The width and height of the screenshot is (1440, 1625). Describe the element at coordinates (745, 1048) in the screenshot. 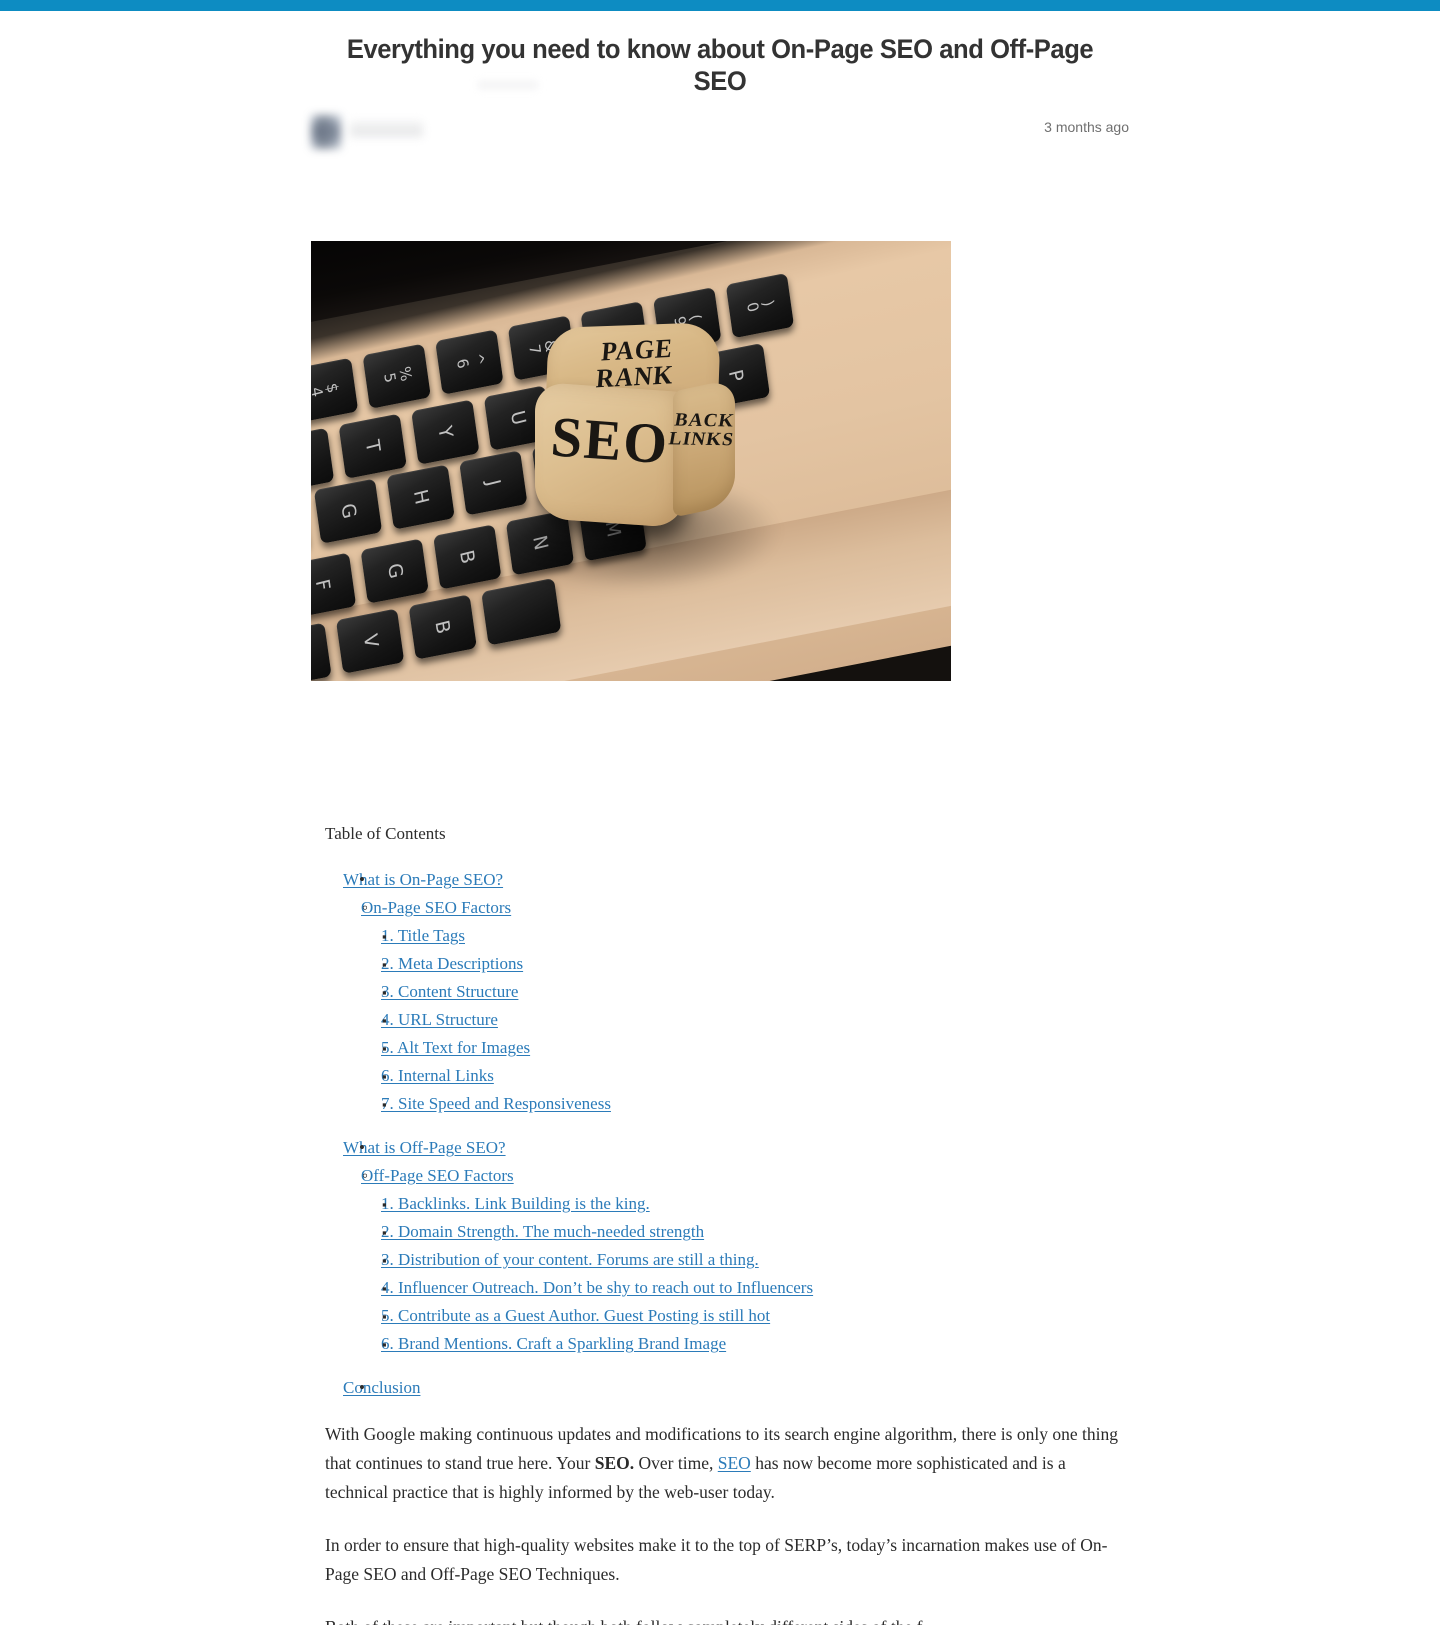

I see `list-item: 5. Alt Text for Images` at that location.